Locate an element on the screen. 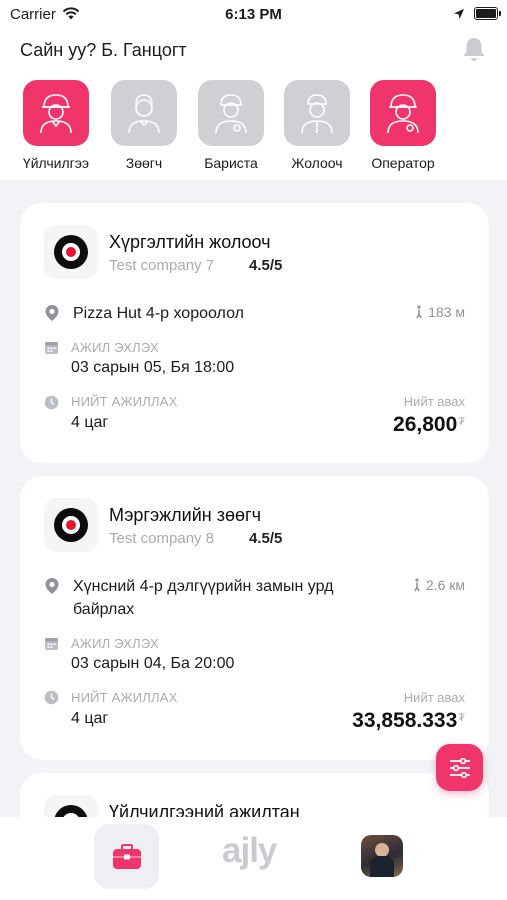 The width and height of the screenshot is (507, 900). job-title: Мэргэжлийн зөөгч is located at coordinates (185, 515).